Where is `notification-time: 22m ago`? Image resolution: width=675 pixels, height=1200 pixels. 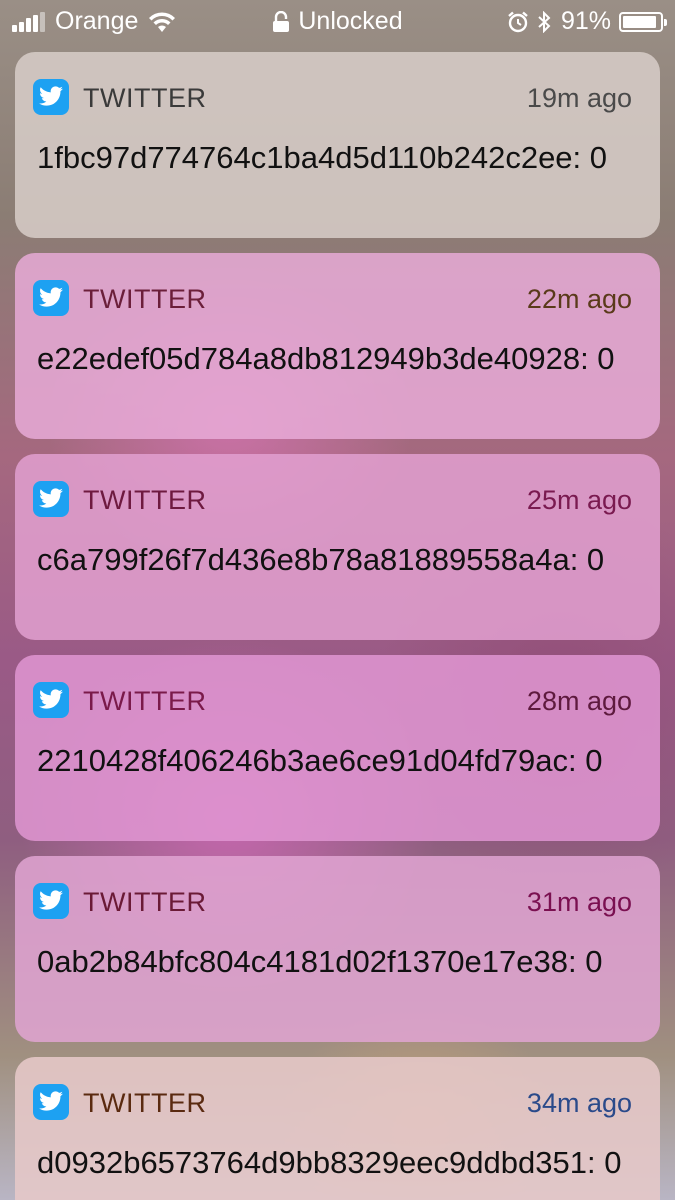 notification-time: 22m ago is located at coordinates (579, 299).